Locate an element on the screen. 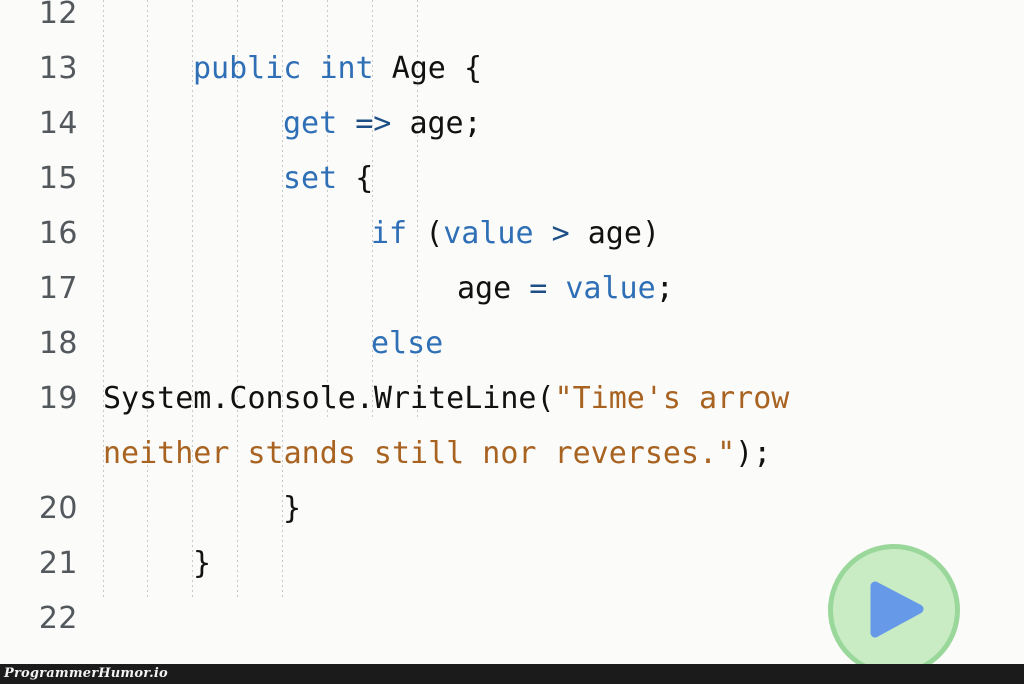  line-content: public int Age { is located at coordinates (337, 68).